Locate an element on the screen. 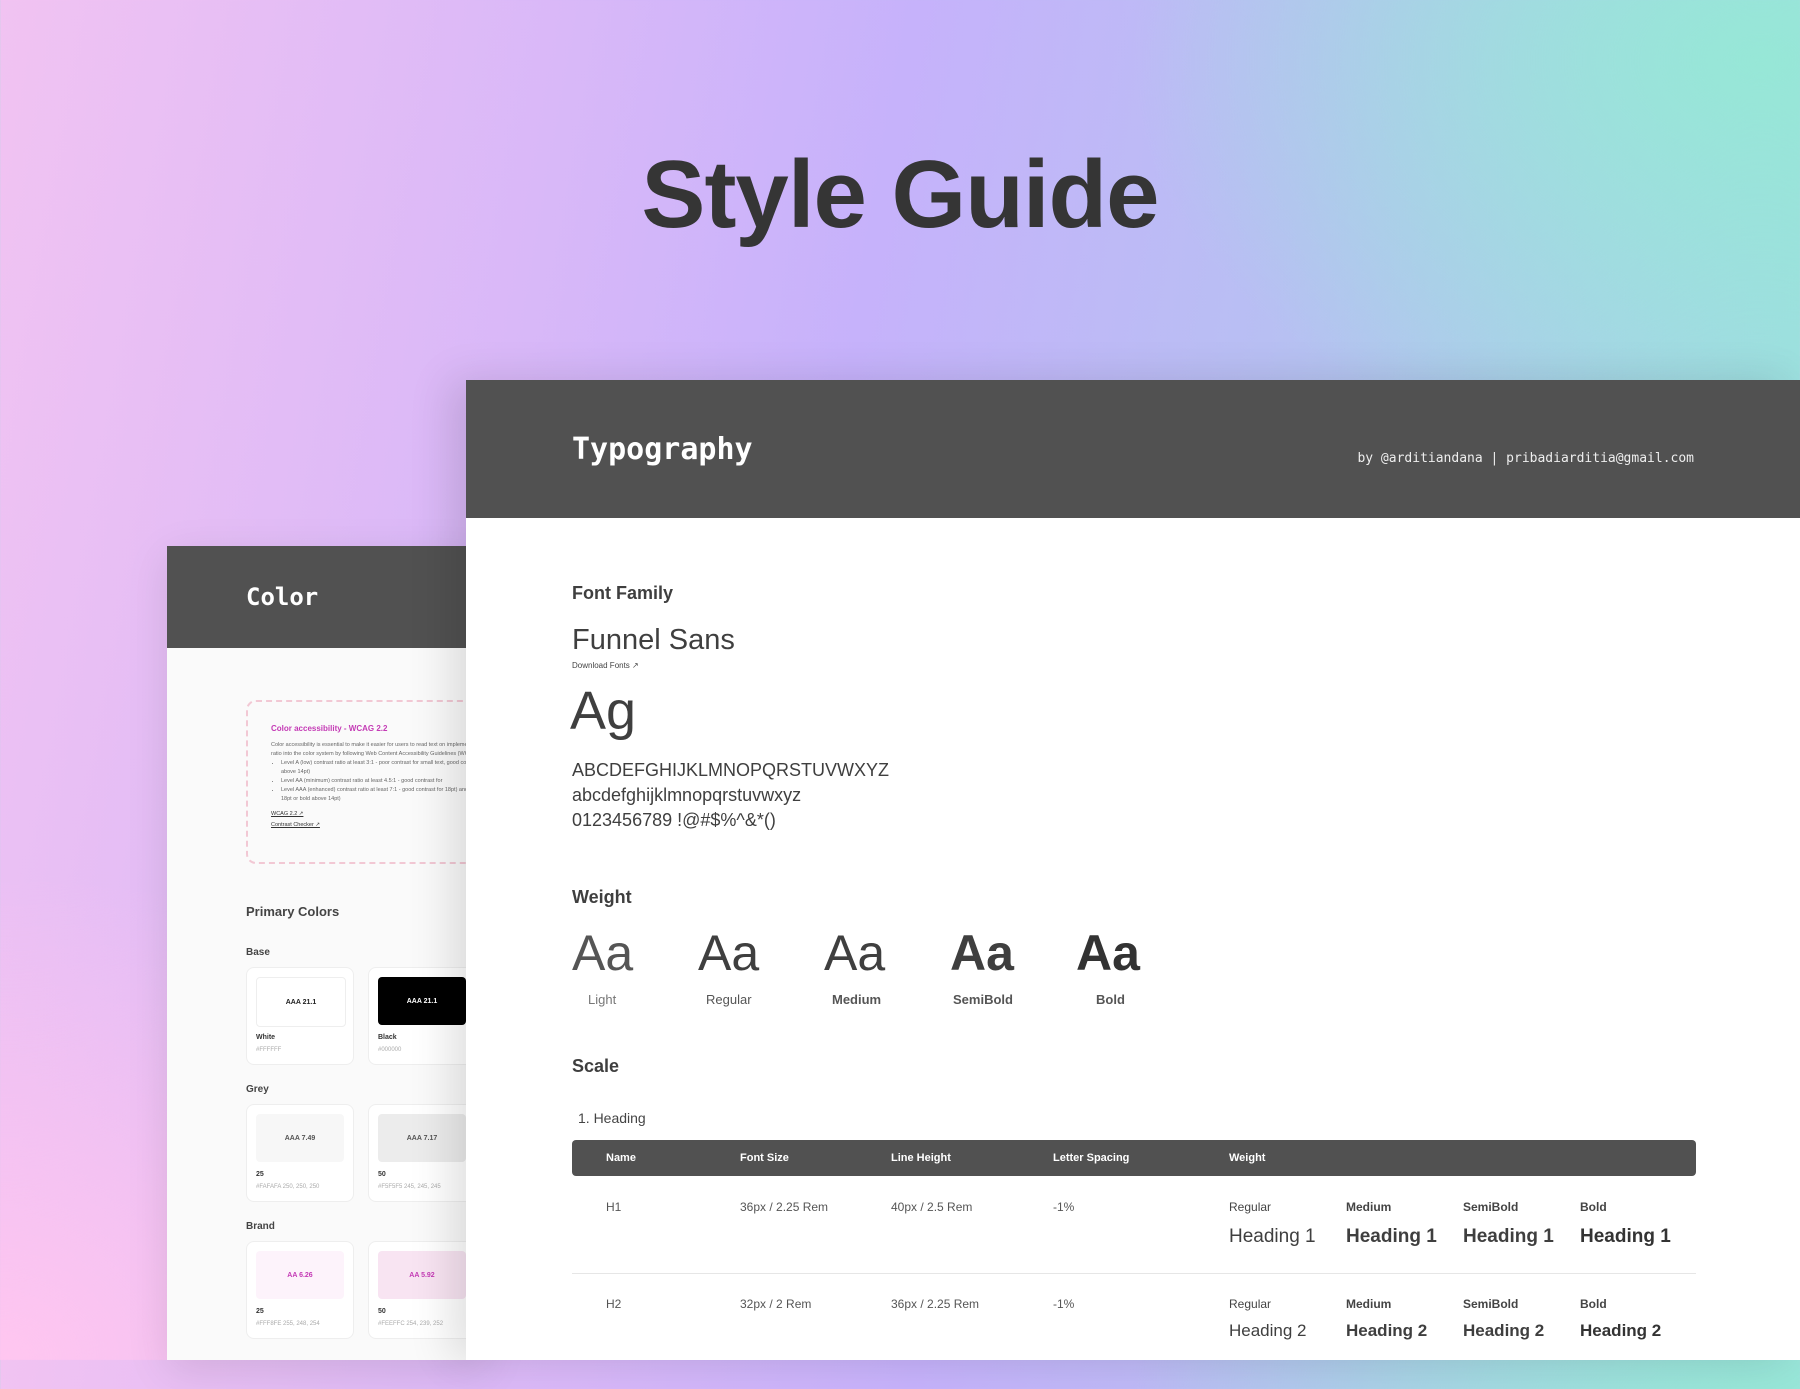 This screenshot has height=1389, width=1800. heading-sample-medium: Heading 2 is located at coordinates (1387, 1330).